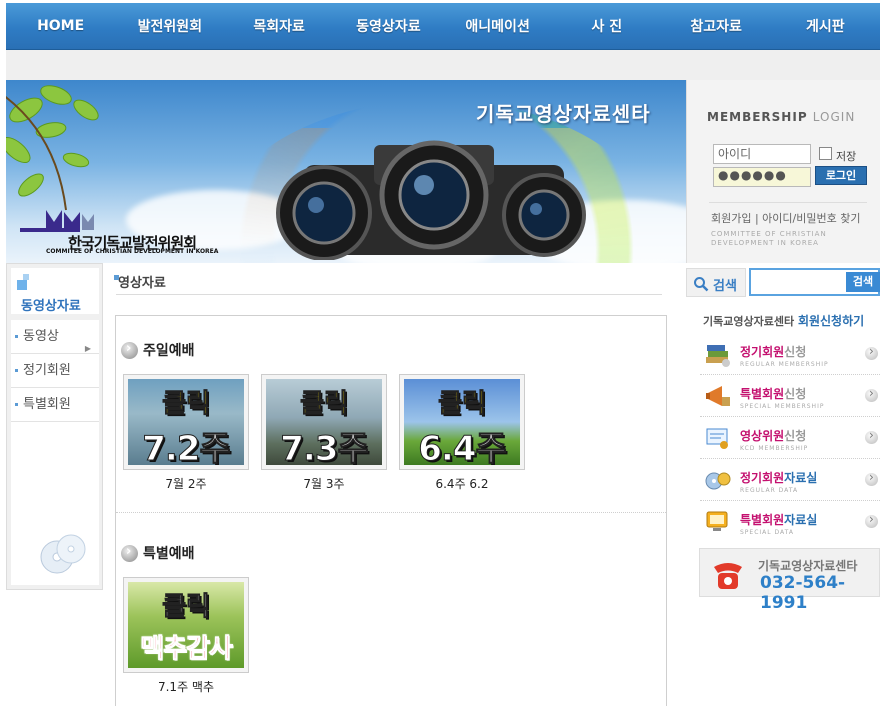 The image size is (880, 706). Describe the element at coordinates (186, 625) in the screenshot. I see `video-thumb-thanksgiving: 클릭 맥추감사` at that location.